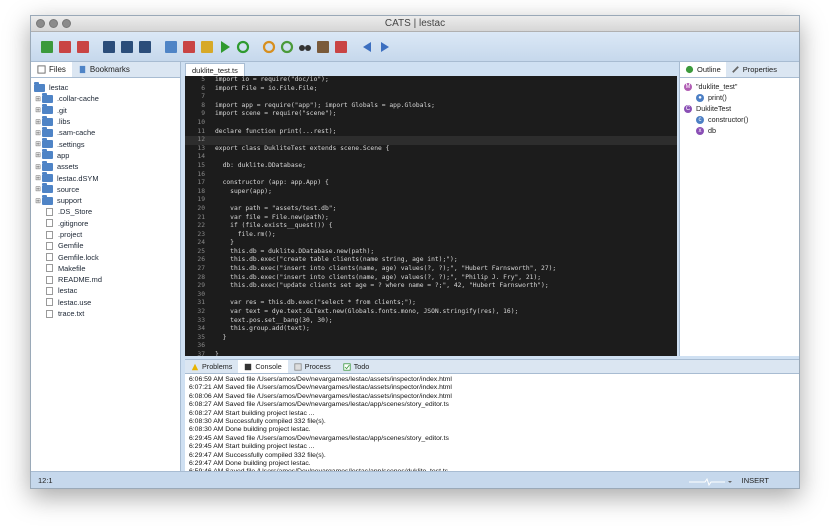  Describe the element at coordinates (431, 132) in the screenshot. I see `code-line: 11 declare function print(...rest);` at that location.